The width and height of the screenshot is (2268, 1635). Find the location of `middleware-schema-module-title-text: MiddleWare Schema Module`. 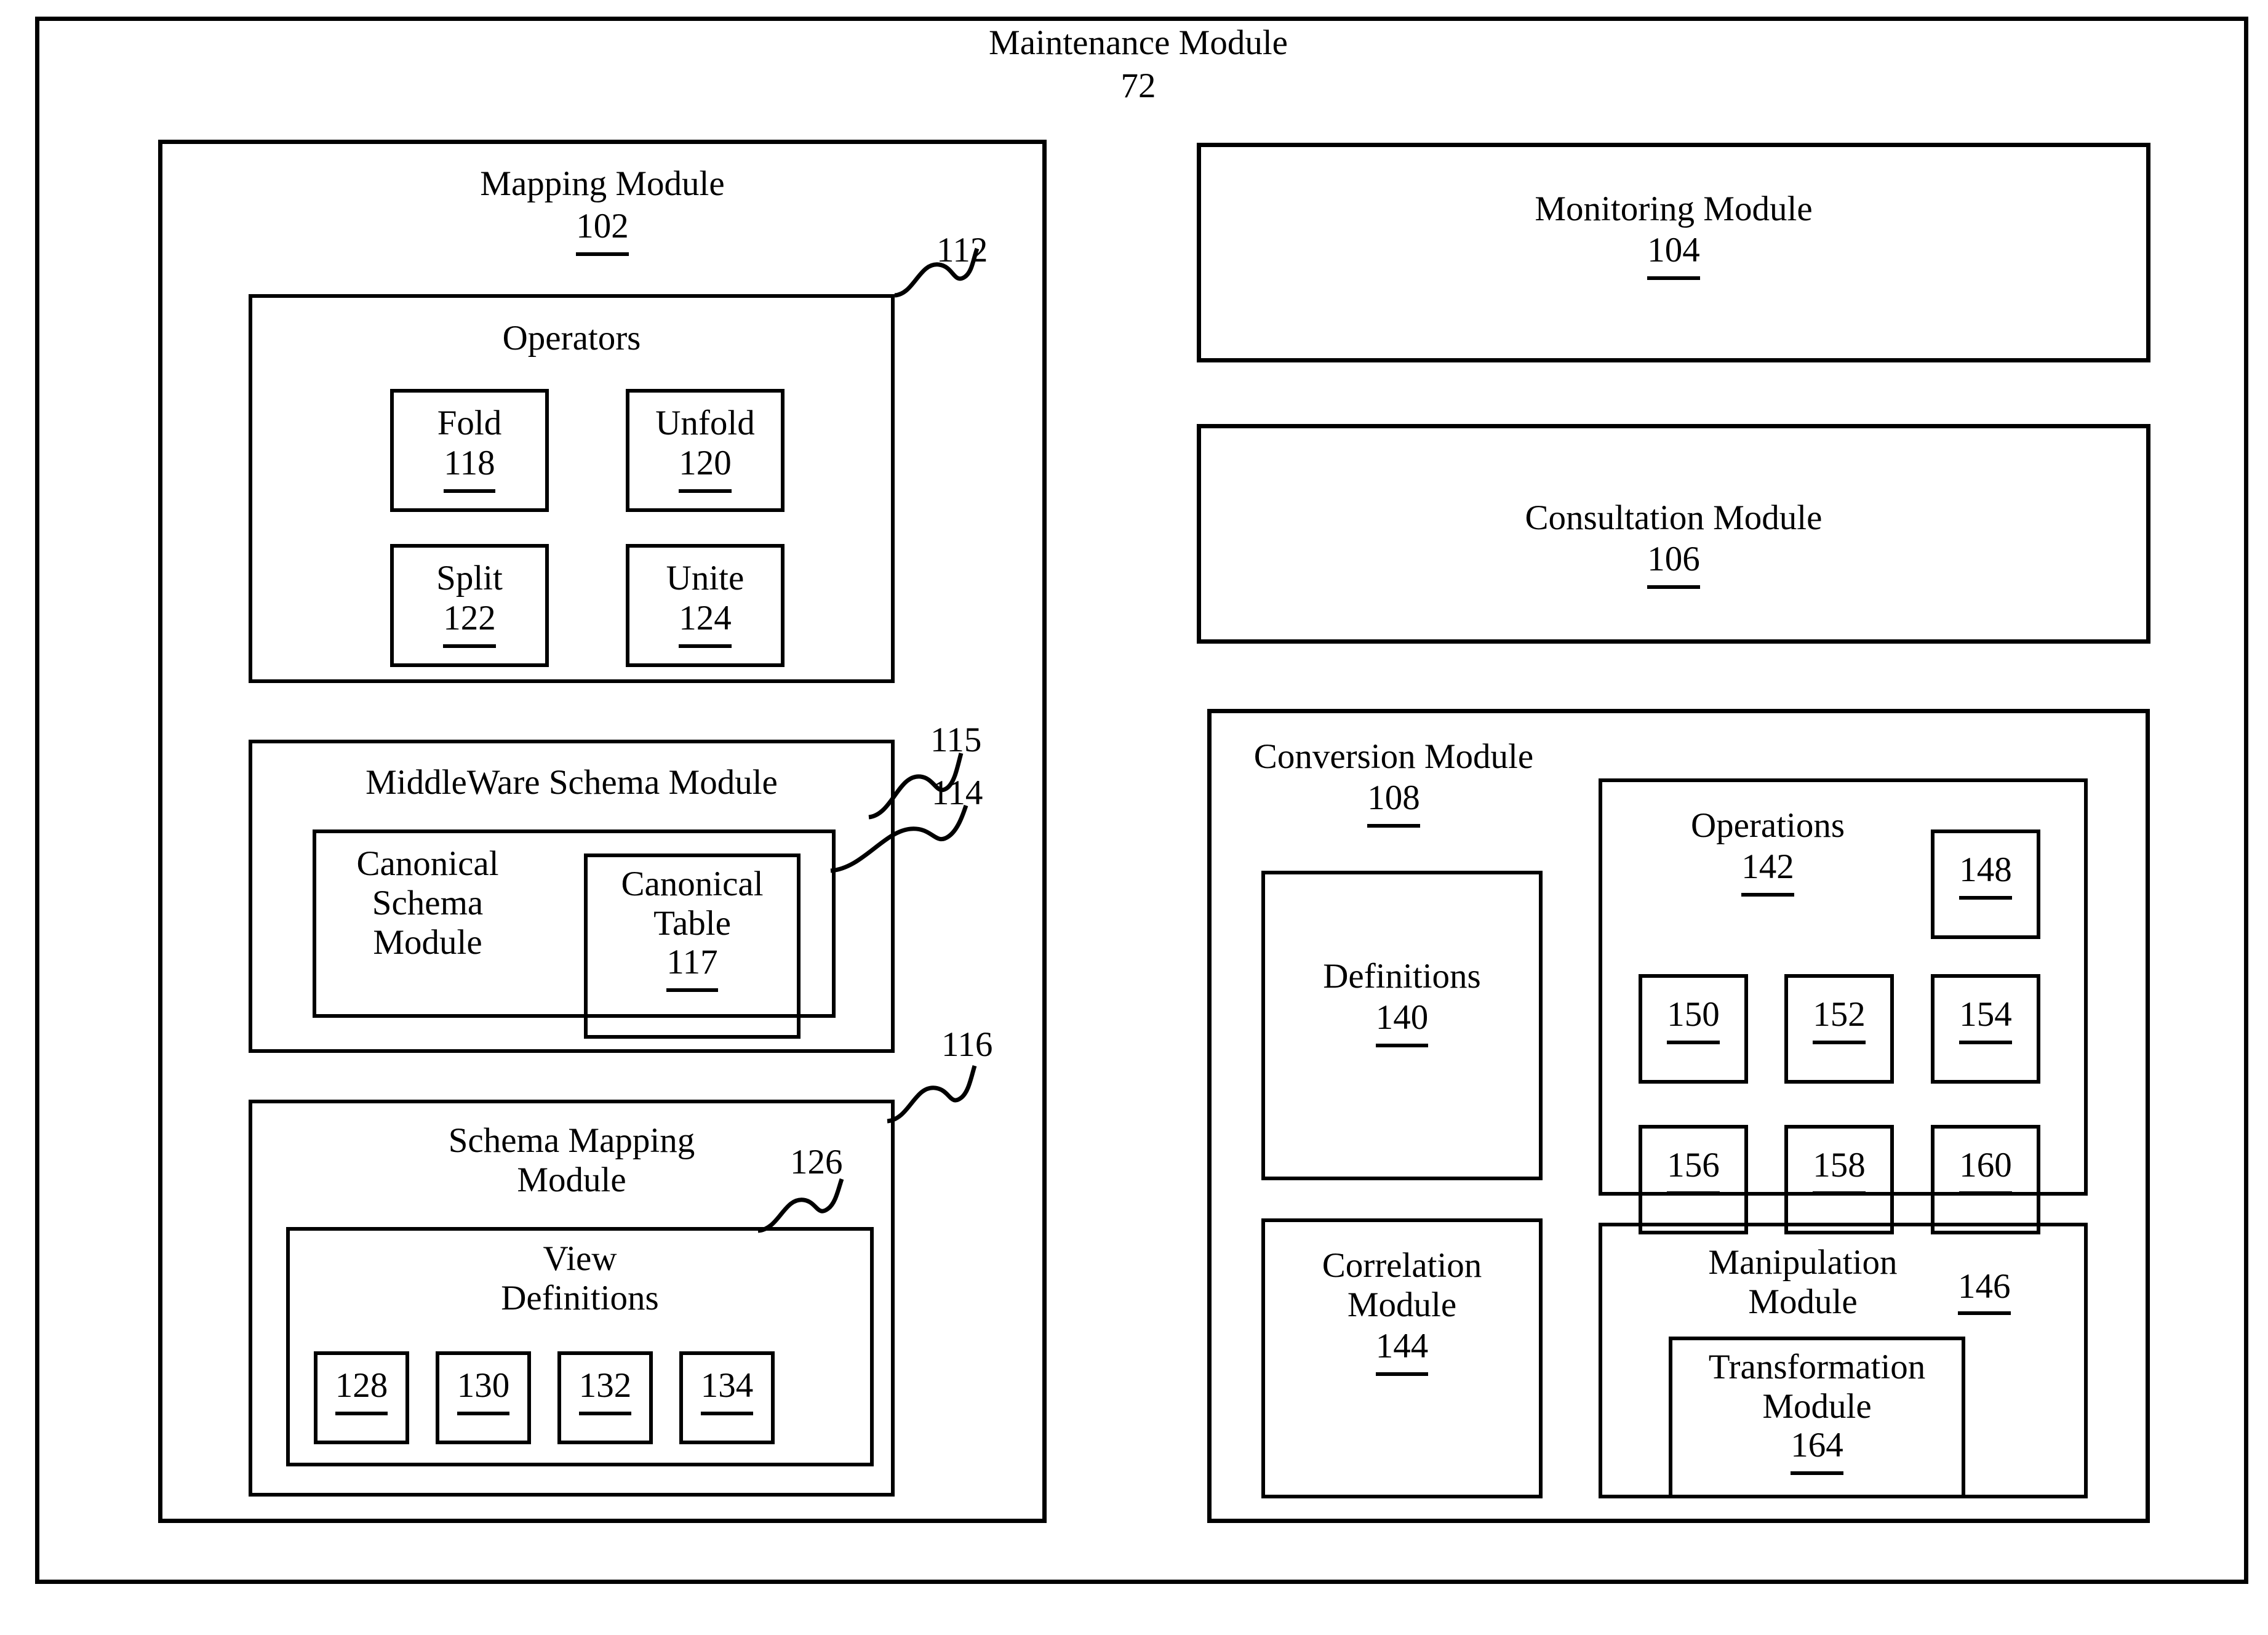

middleware-schema-module-title-text: MiddleWare Schema Module is located at coordinates (571, 783).